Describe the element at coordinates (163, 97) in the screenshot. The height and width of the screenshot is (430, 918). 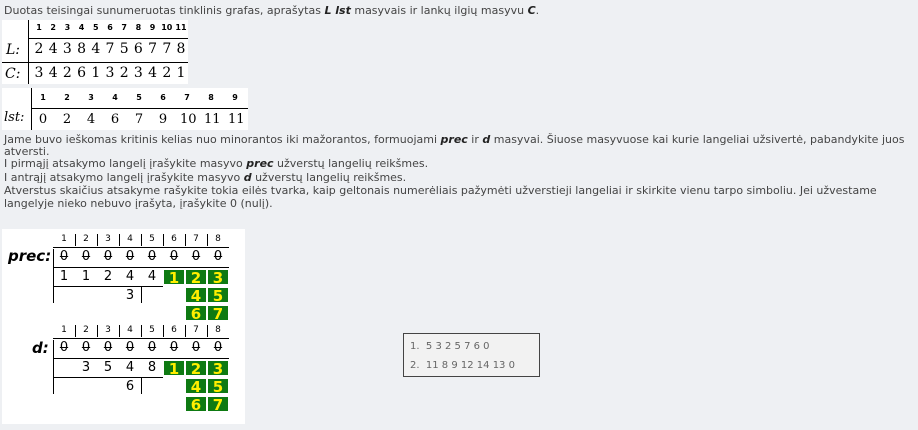
I see `lst-index: 6` at that location.